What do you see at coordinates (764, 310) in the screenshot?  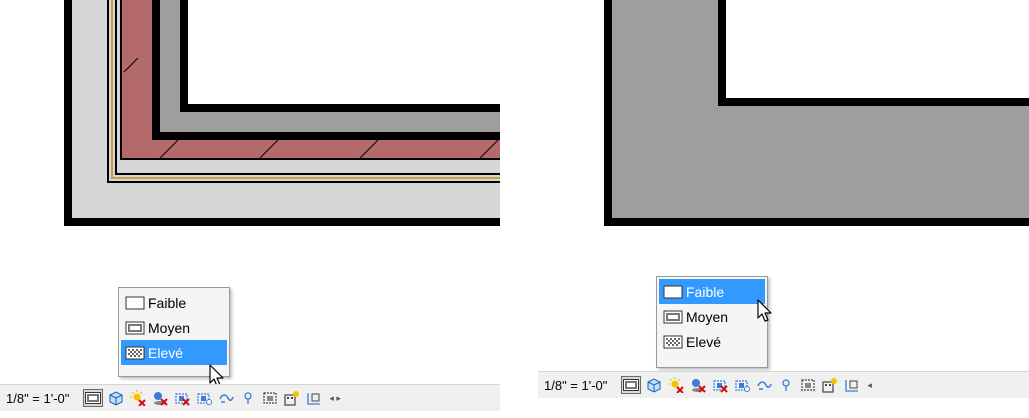 I see `mouse-pointer-icon` at bounding box center [764, 310].